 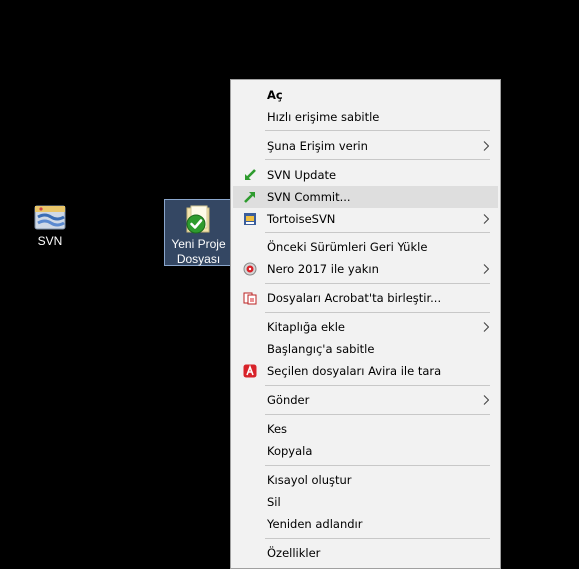 What do you see at coordinates (294, 553) in the screenshot?
I see `menu-item-label: Özellikler` at bounding box center [294, 553].